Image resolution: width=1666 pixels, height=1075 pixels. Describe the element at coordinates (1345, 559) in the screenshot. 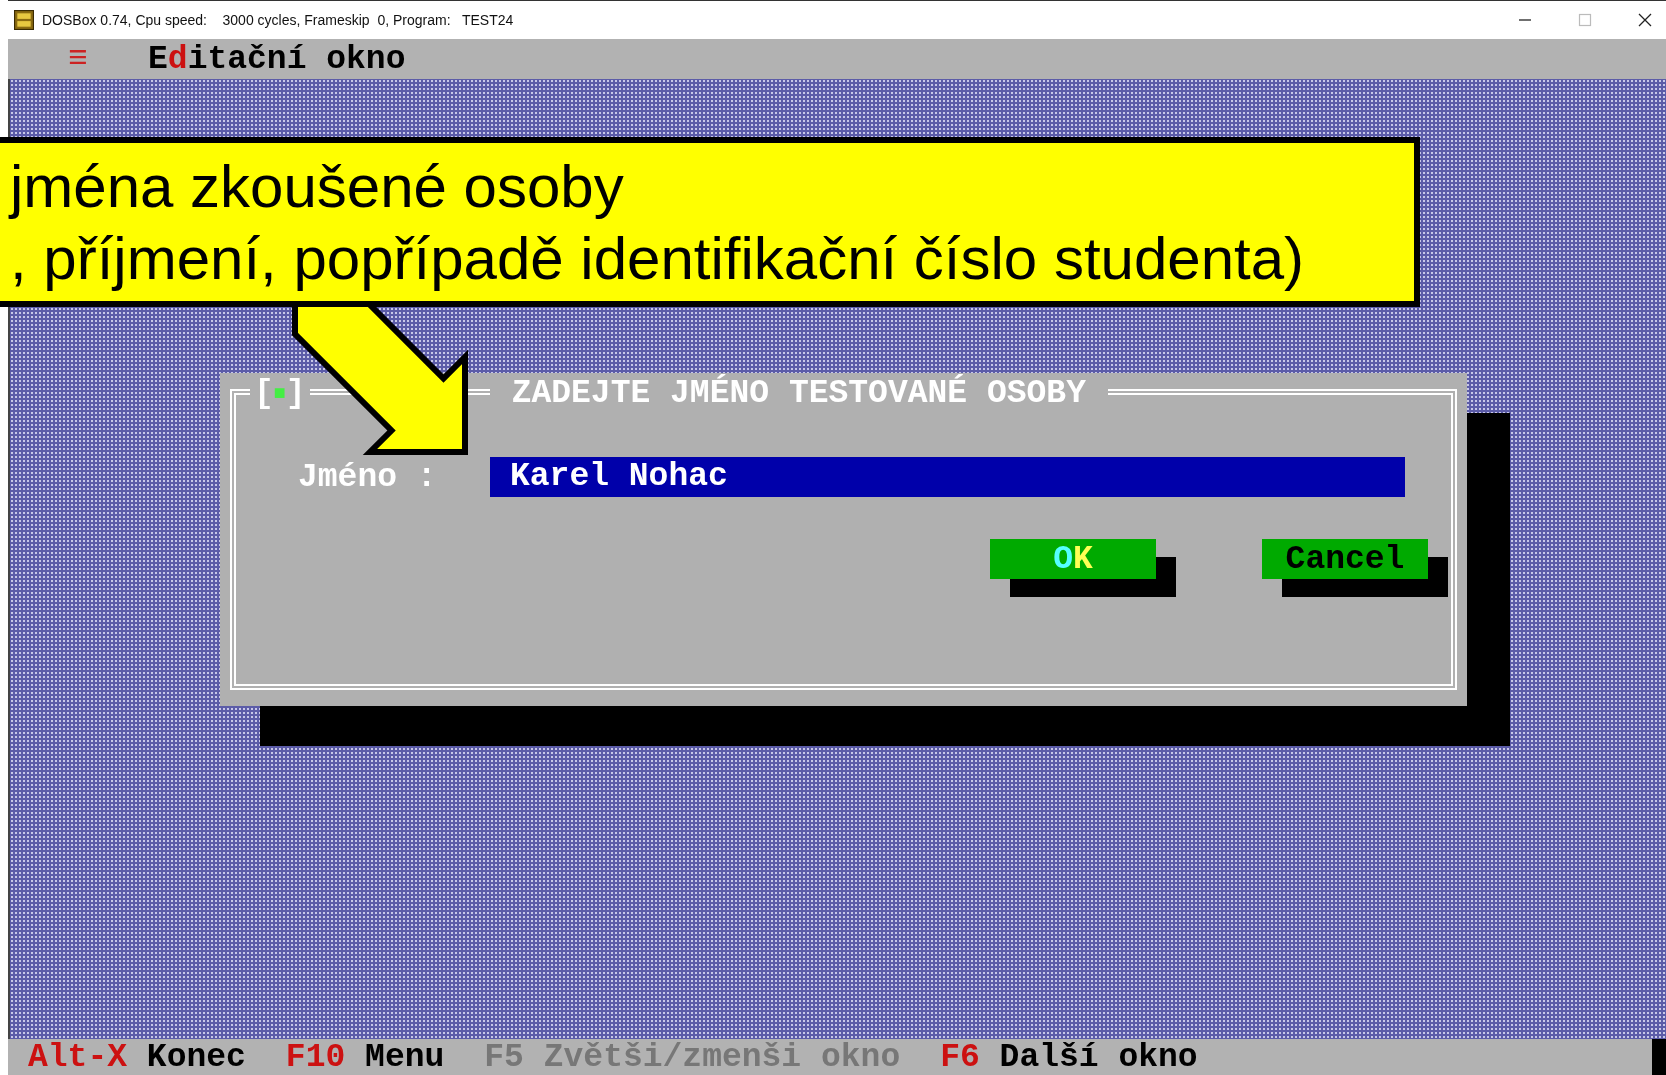

I see `cancel-button: Cancel` at that location.